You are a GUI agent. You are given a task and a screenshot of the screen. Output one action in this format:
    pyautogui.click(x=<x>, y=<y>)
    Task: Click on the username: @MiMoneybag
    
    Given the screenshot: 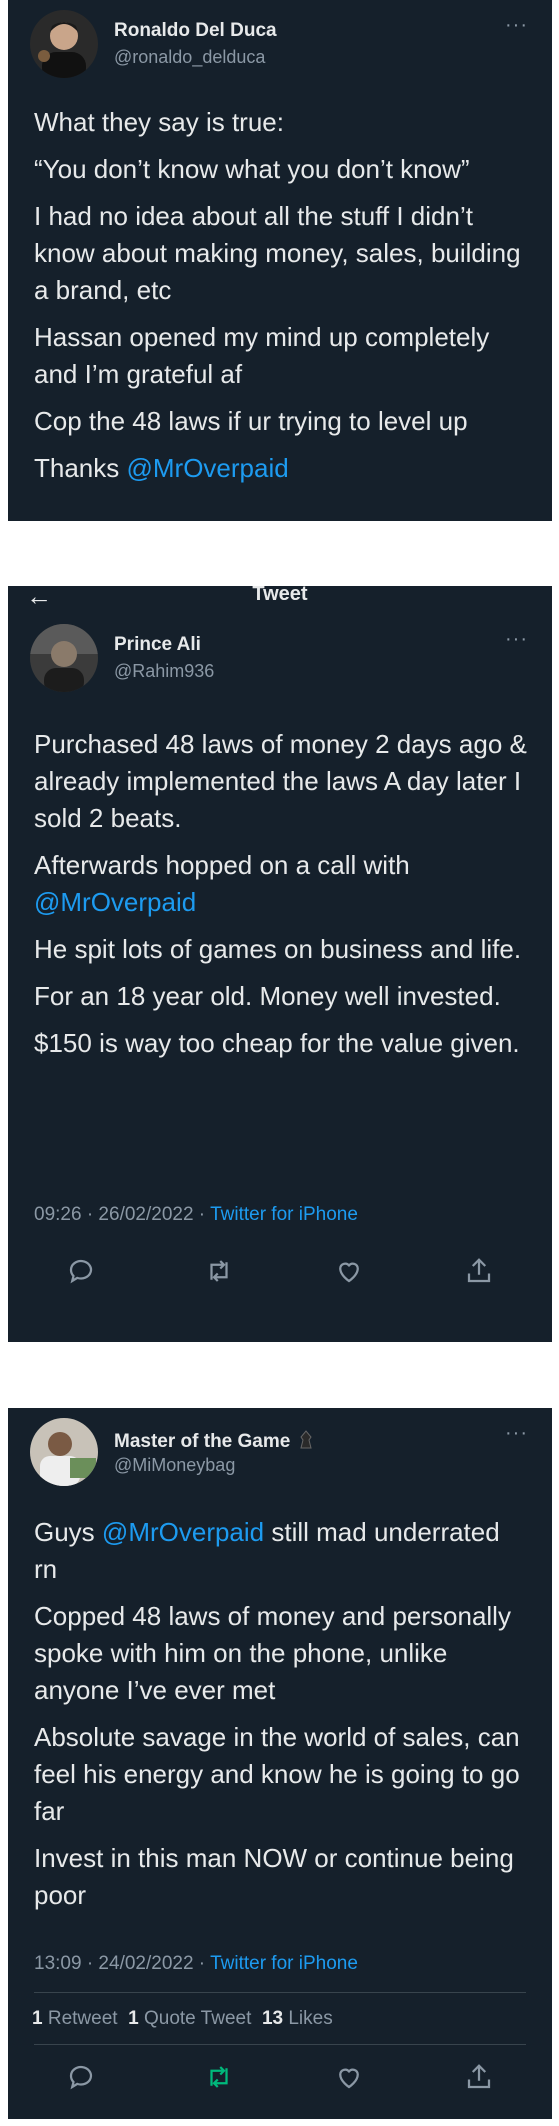 What is the action you would take?
    pyautogui.click(x=174, y=1465)
    